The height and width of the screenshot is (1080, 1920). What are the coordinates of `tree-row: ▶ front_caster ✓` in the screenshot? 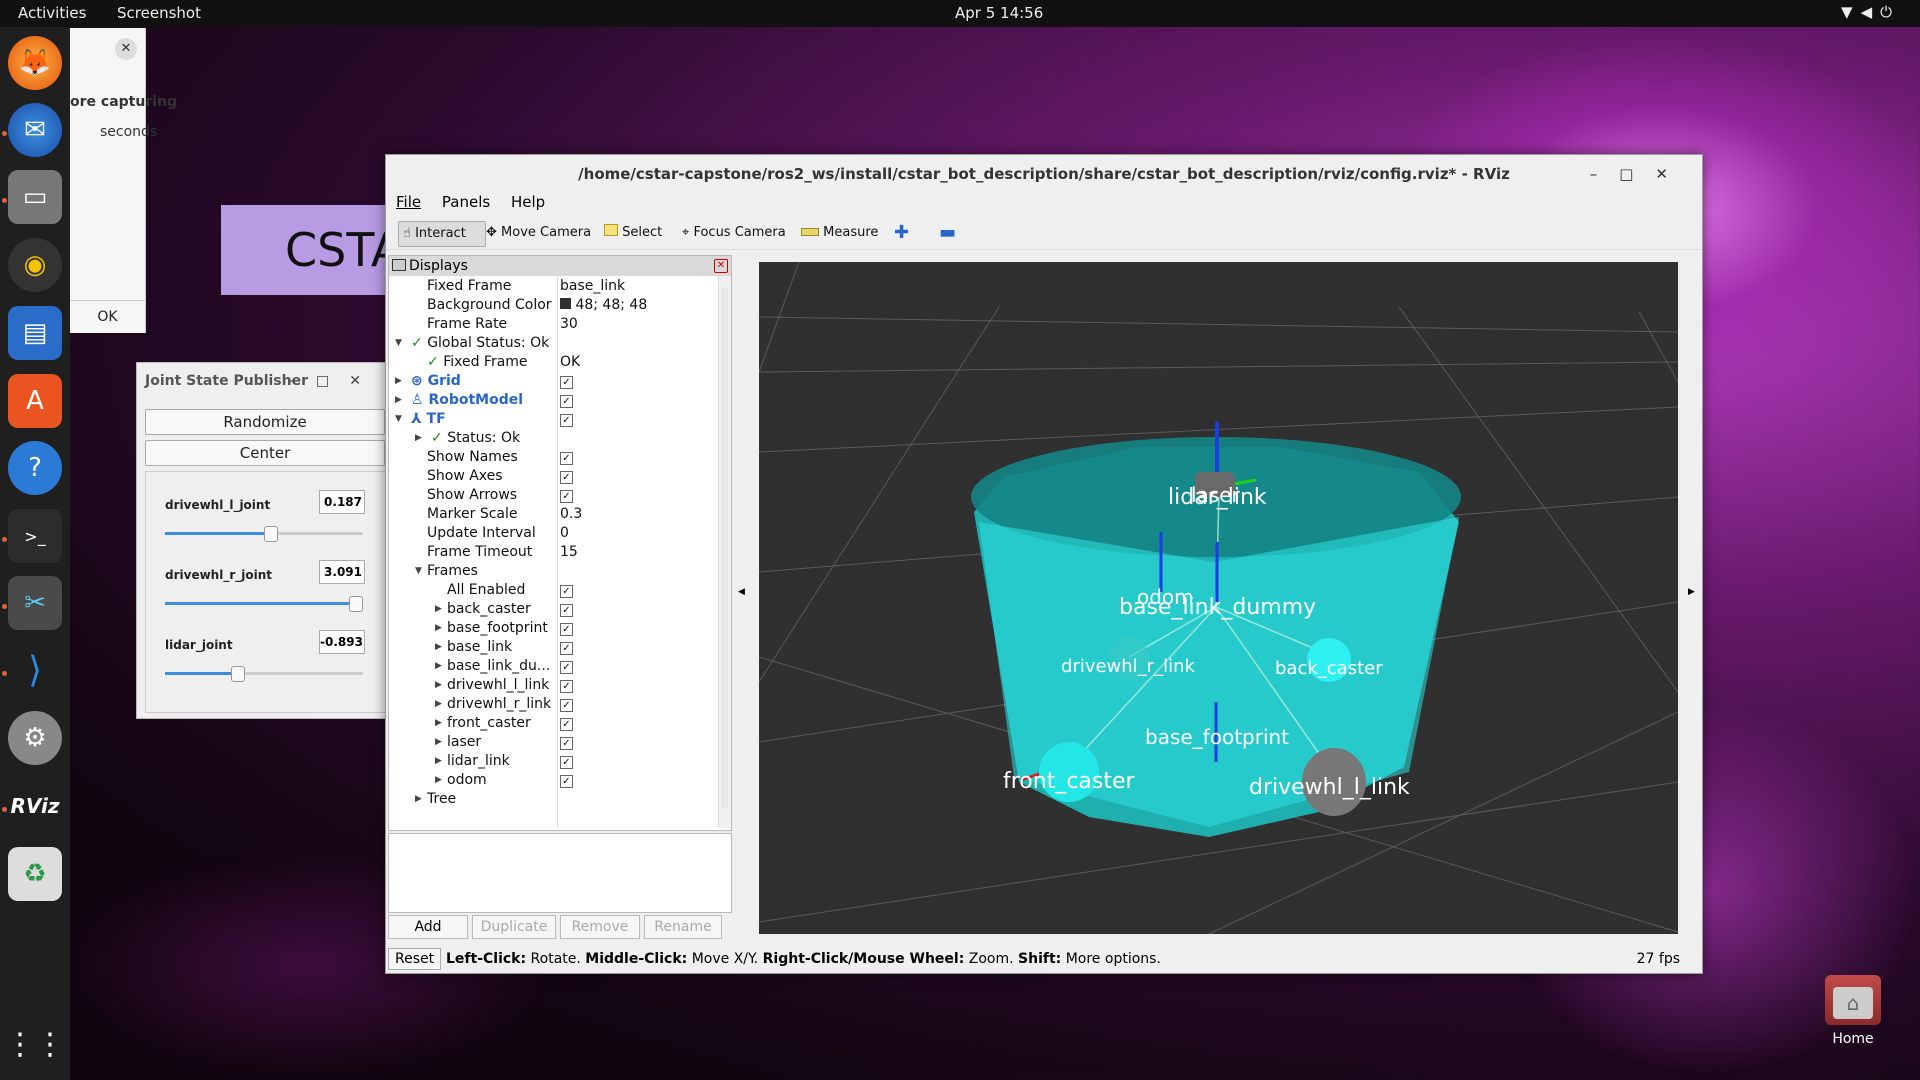 It's located at (551, 723).